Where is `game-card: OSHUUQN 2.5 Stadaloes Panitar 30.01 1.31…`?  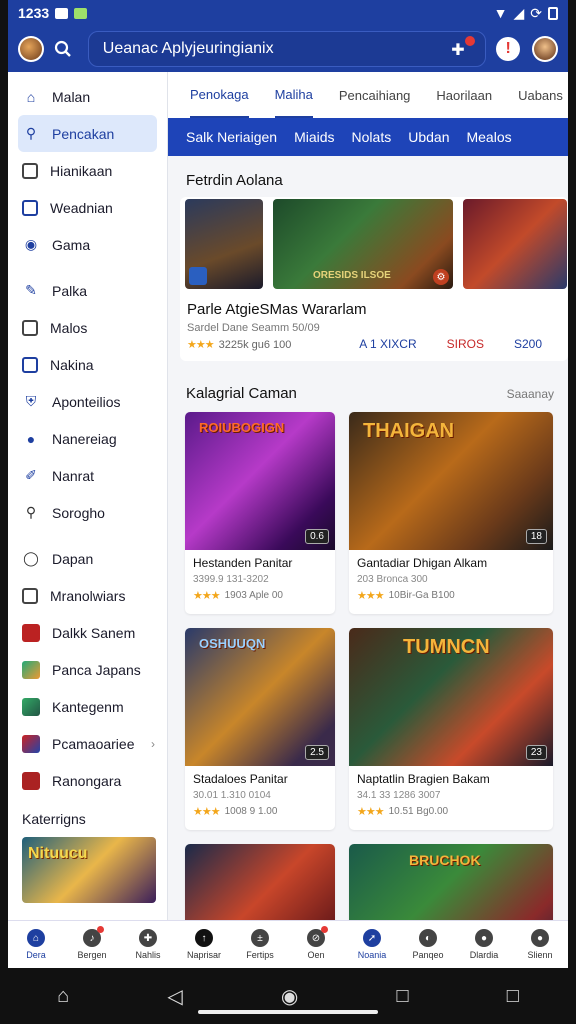 game-card: OSHUUQN 2.5 Stadaloes Panitar 30.01 1.31… is located at coordinates (260, 729).